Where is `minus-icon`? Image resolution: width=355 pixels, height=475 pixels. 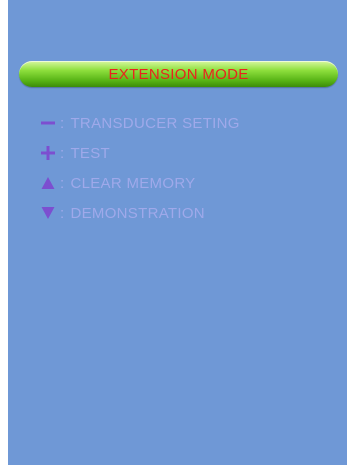 minus-icon is located at coordinates (48, 123).